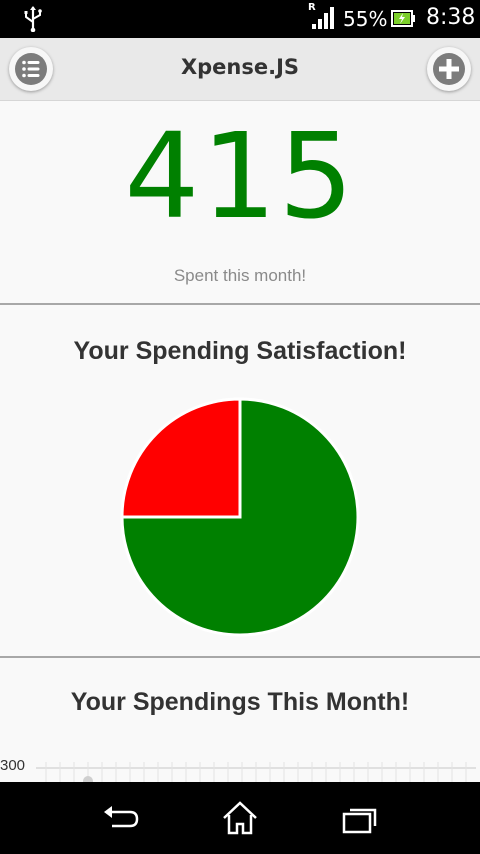 This screenshot has height=854, width=480. I want to click on add-button, so click(449, 69).